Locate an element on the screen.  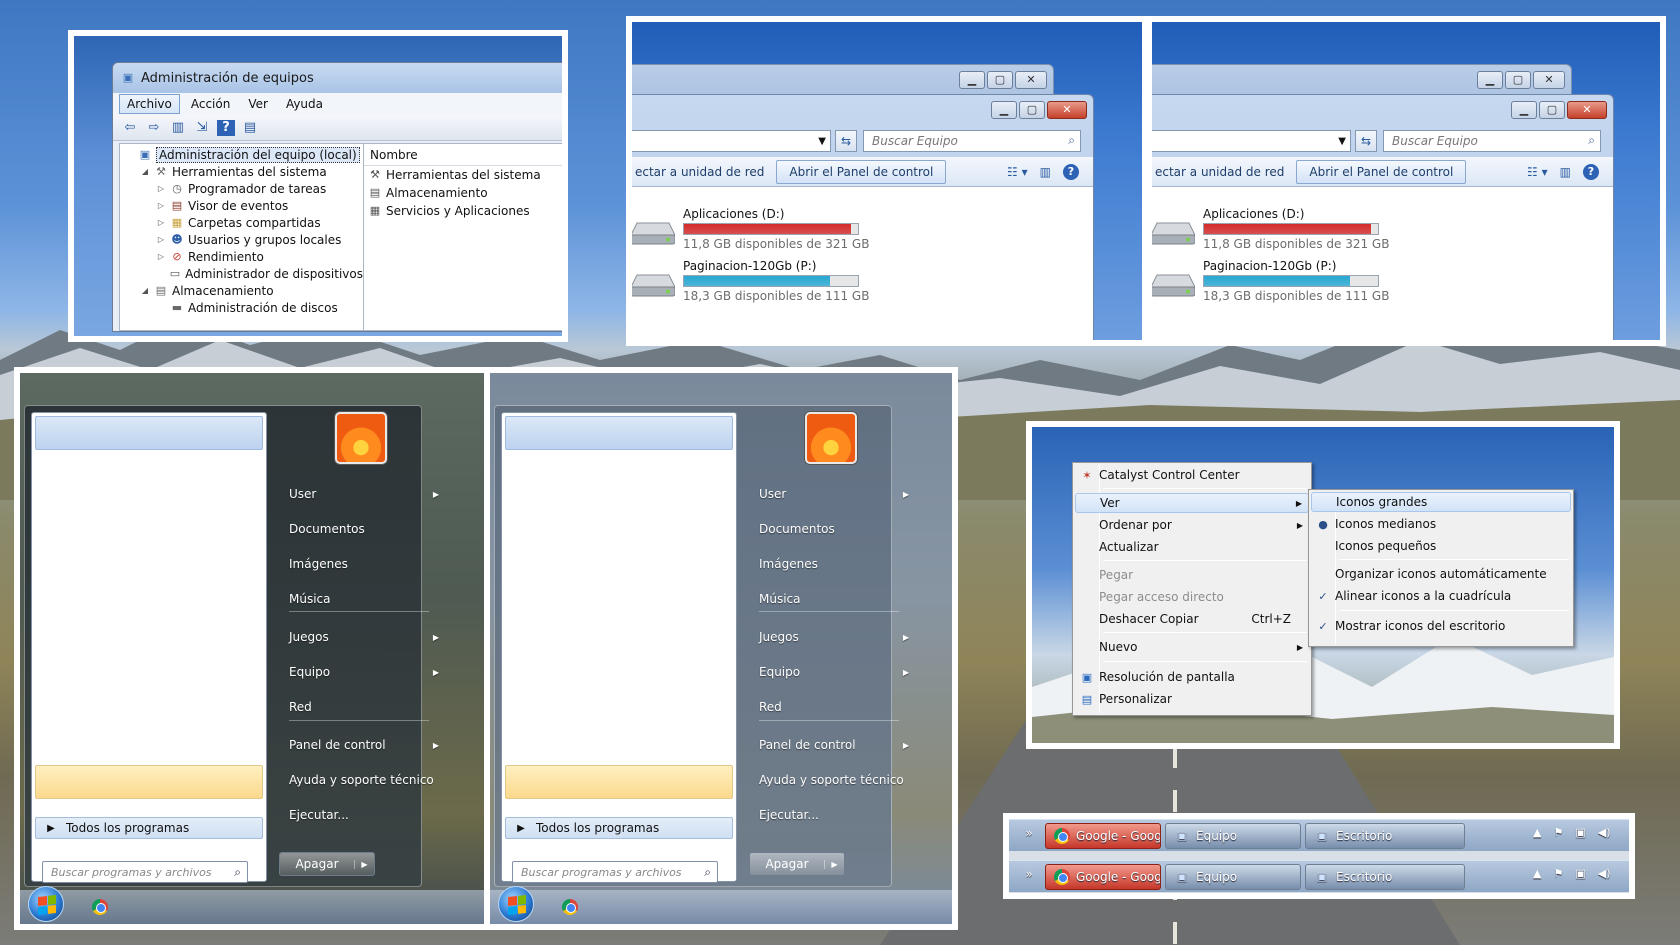
context-item-catalyst-control-center: ✶ Catalyst Control Center is located at coordinates (1192, 475).